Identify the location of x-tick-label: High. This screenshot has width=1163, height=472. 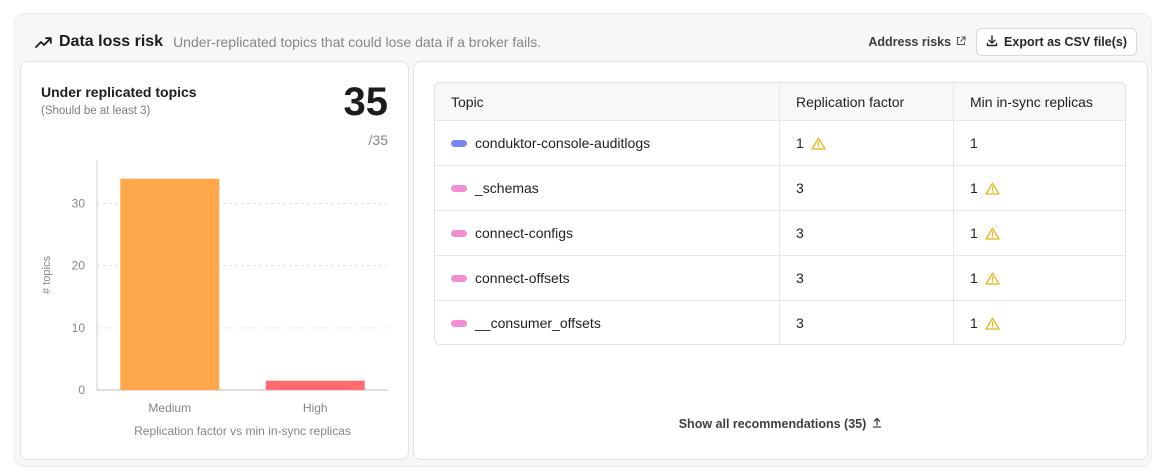
(315, 408).